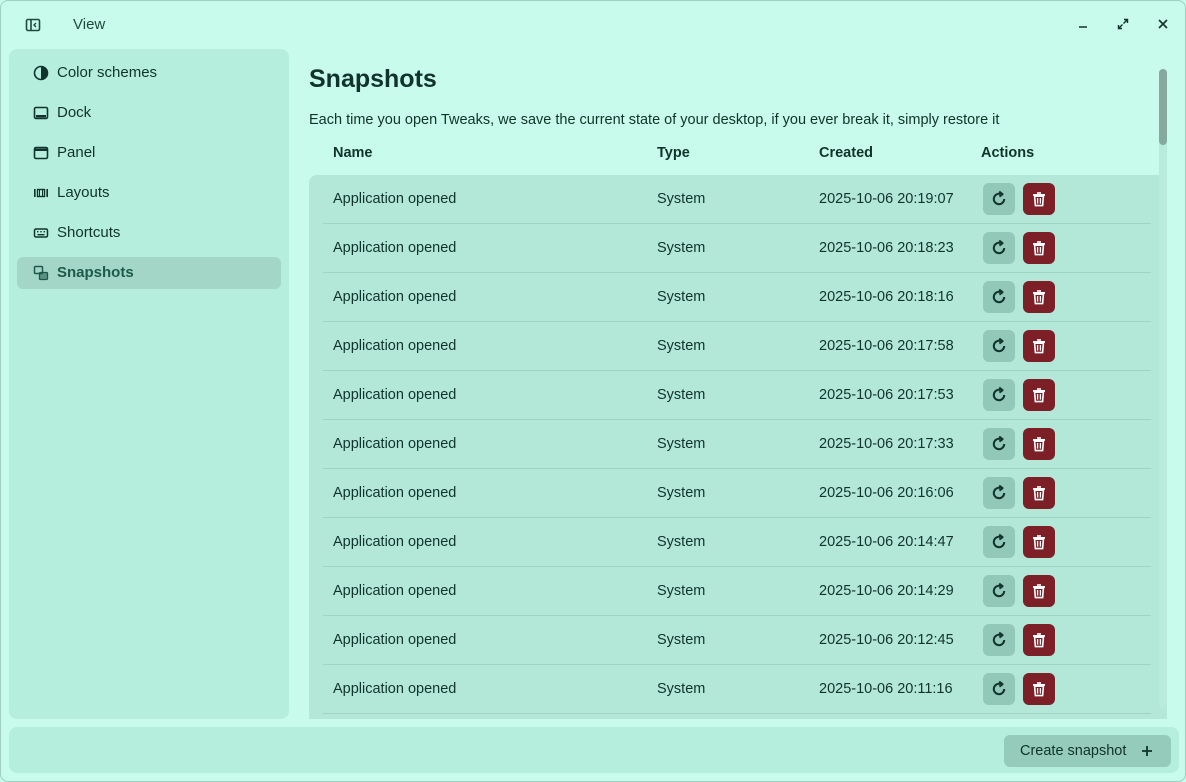 Image resolution: width=1186 pixels, height=782 pixels. I want to click on sidebar-item-panel: Panel, so click(149, 153).